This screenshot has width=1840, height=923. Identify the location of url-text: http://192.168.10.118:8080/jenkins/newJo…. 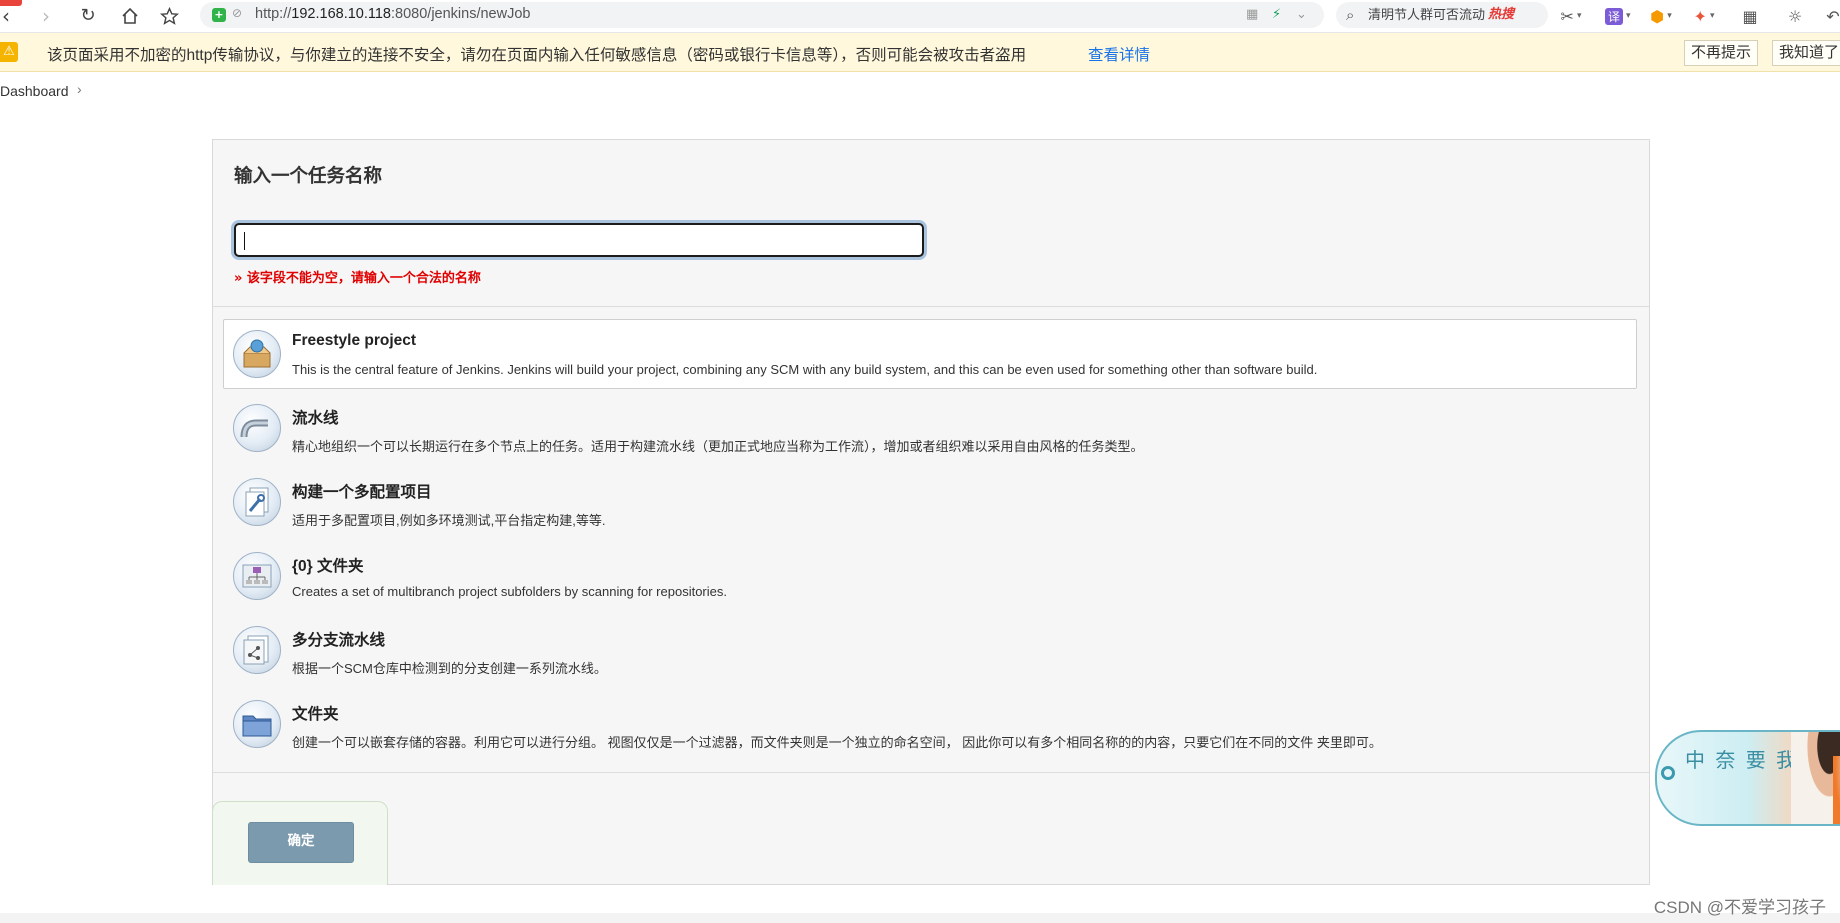
(393, 14).